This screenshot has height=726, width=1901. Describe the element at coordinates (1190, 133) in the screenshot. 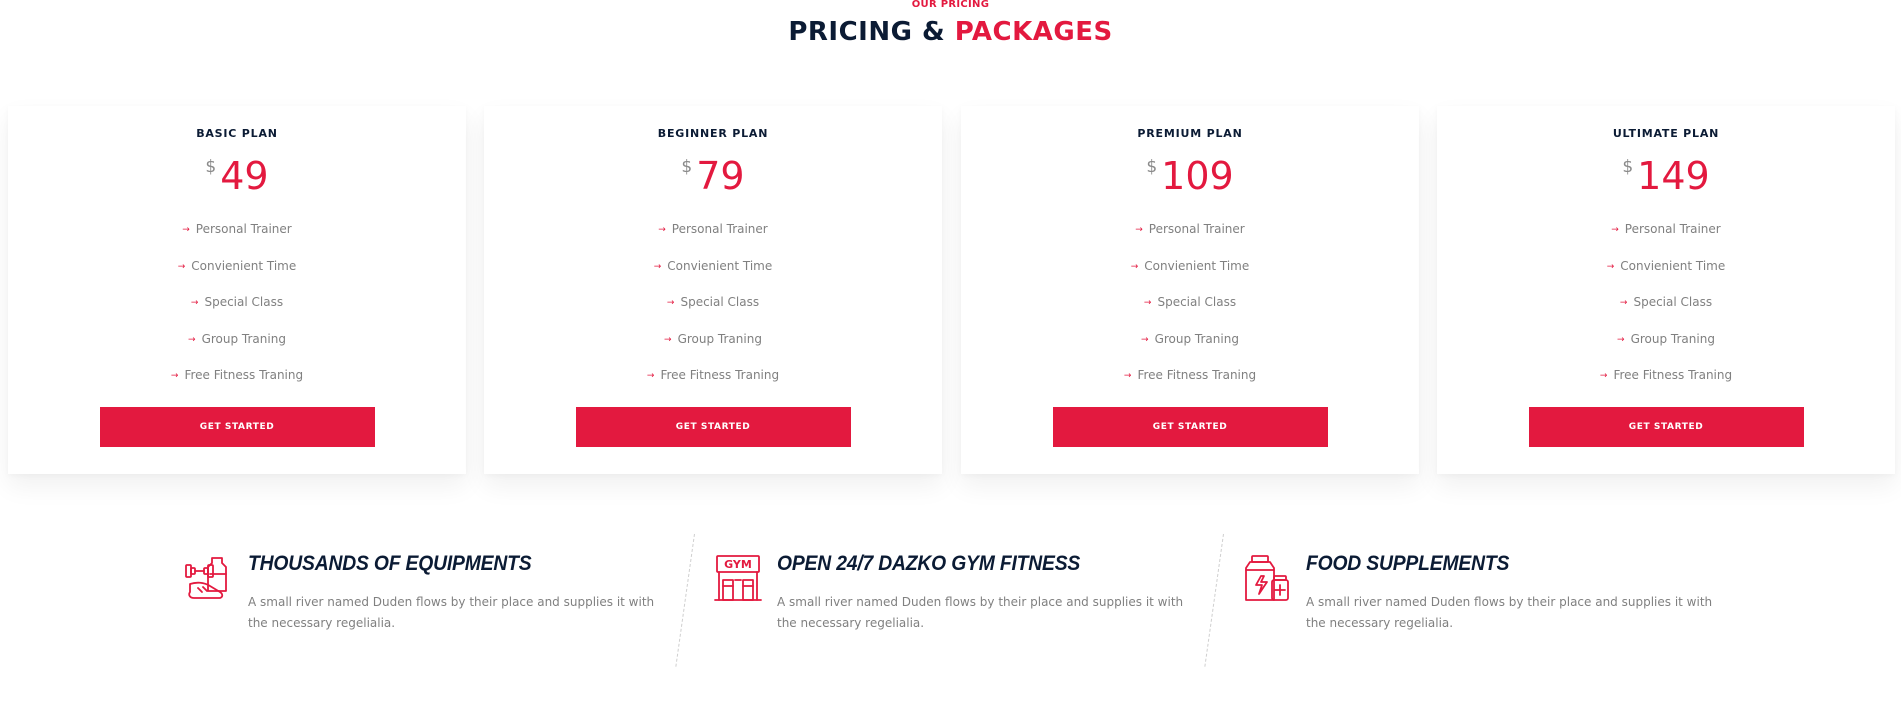

I see `plan-name: PREMIUM PLAN` at that location.